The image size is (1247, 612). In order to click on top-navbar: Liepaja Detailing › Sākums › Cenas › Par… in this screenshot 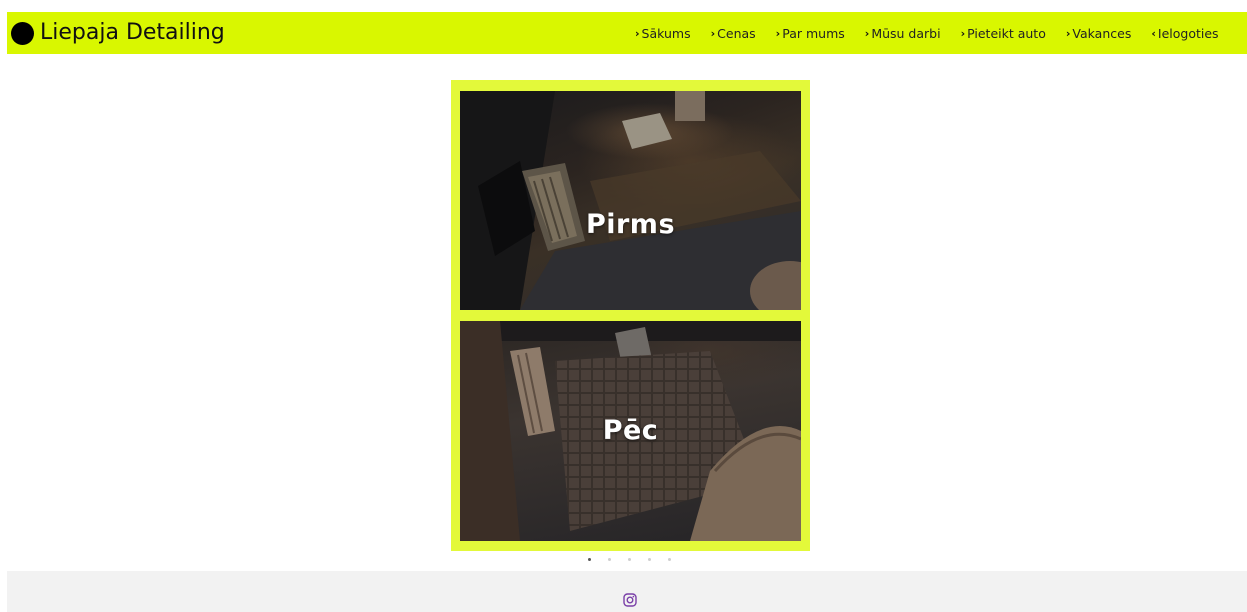, I will do `click(627, 33)`.